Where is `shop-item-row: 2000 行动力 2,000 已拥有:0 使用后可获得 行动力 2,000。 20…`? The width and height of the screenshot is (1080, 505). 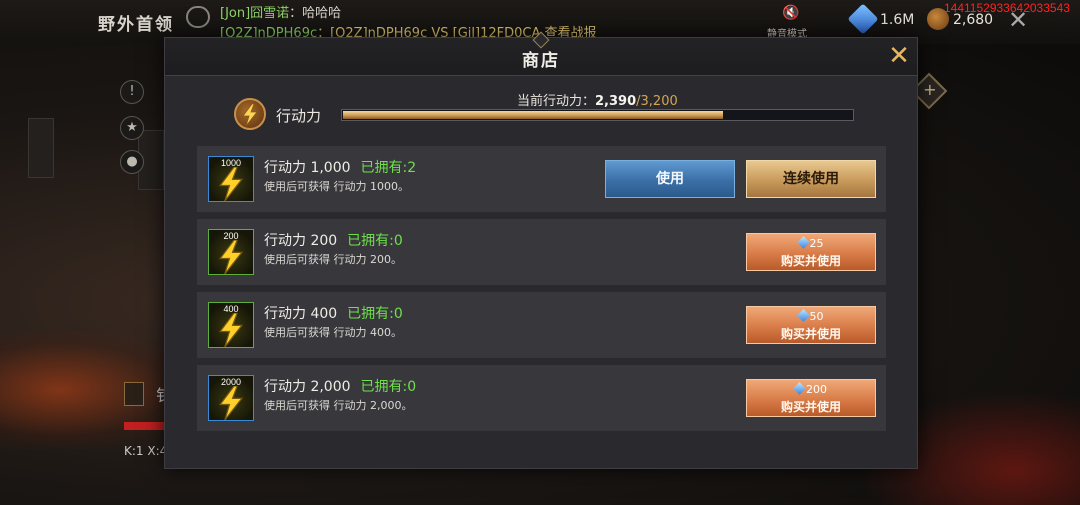
shop-item-row: 2000 行动力 2,000 已拥有:0 使用后可获得 行动力 2,000。 20… is located at coordinates (541, 398).